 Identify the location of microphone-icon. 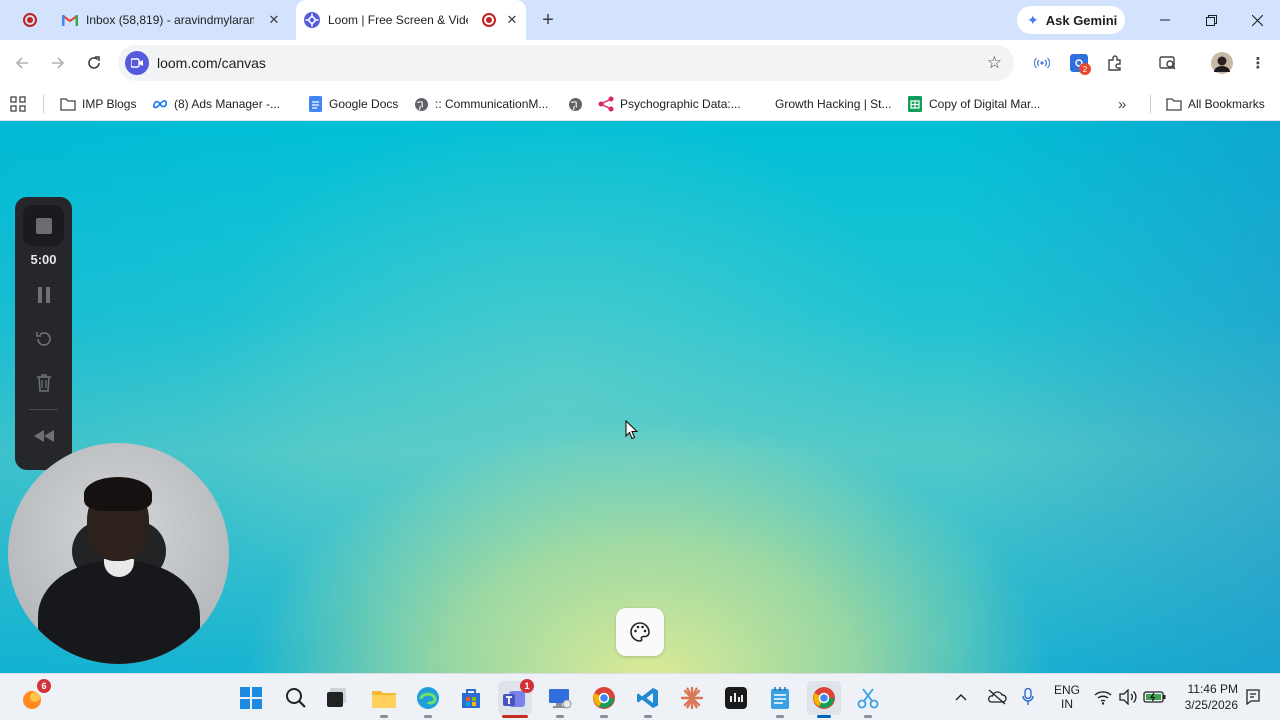
(1028, 696).